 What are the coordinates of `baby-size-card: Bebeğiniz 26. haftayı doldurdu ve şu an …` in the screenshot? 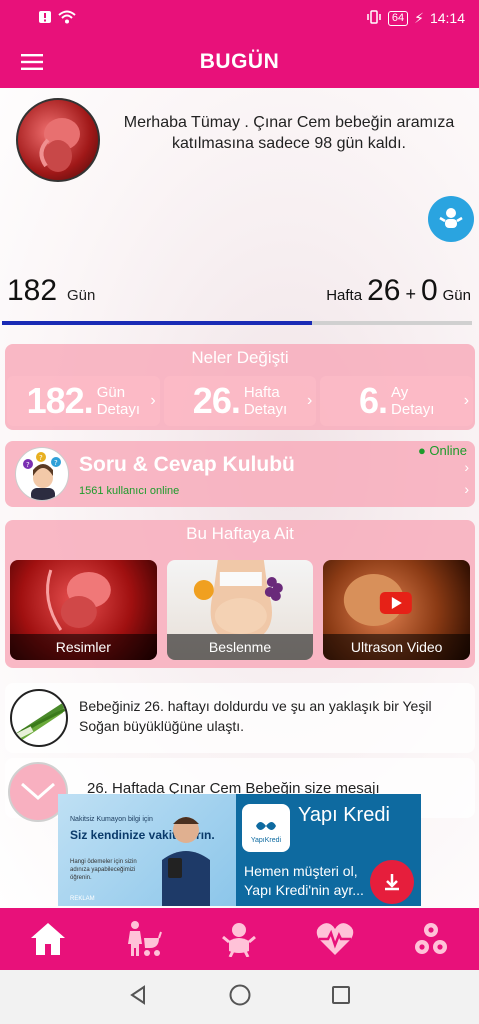 It's located at (240, 718).